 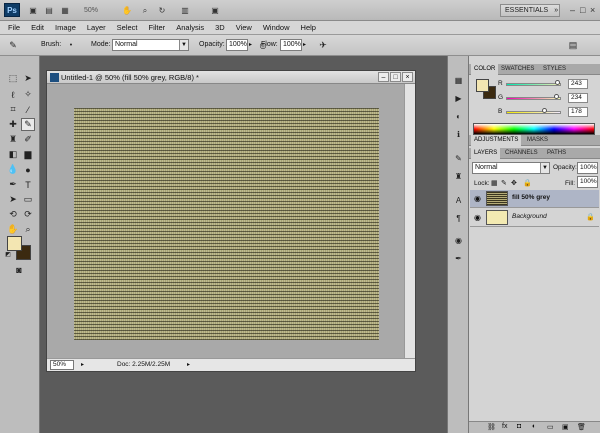 I want to click on trash-icon: 🗑, so click(x=581, y=427).